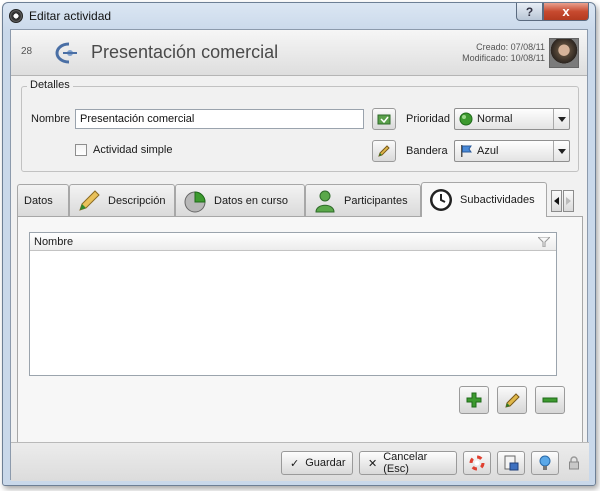 The width and height of the screenshot is (600, 491). Describe the element at coordinates (427, 151) in the screenshot. I see `flag-label: Bandera` at that location.